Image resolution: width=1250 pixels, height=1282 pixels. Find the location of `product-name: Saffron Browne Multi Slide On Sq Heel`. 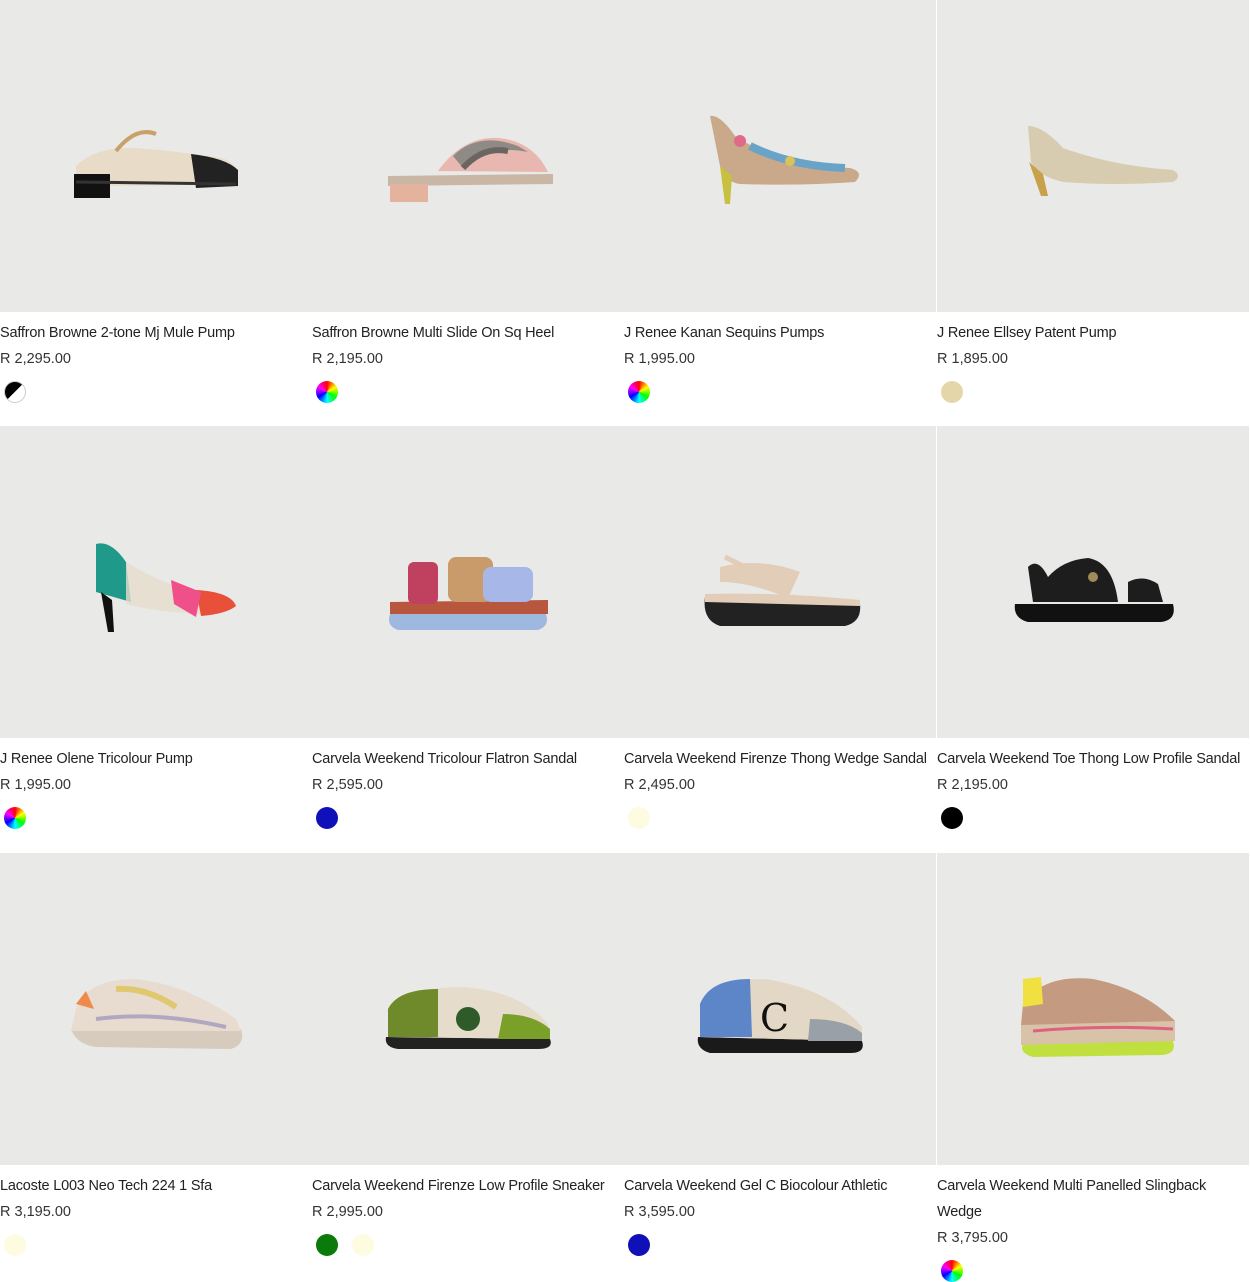

product-name: Saffron Browne Multi Slide On Sq Heel is located at coordinates (468, 333).